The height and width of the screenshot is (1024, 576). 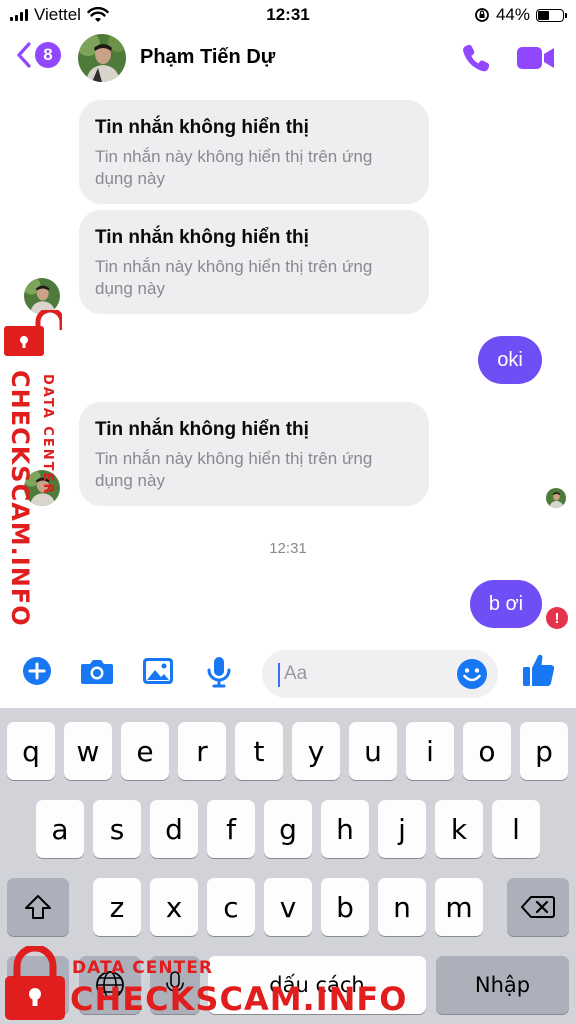 I want to click on key-x: x, so click(x=174, y=907).